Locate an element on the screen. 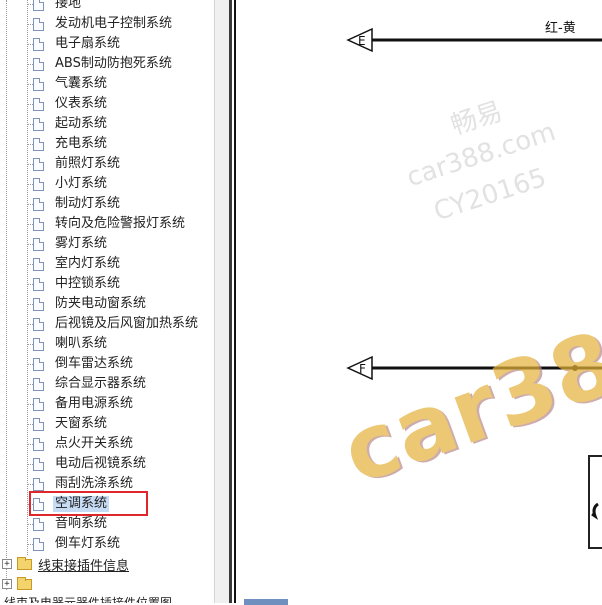 Image resolution: width=602 pixels, height=605 pixels. tree-item-label: ABS制动防抱死系统 is located at coordinates (113, 64).